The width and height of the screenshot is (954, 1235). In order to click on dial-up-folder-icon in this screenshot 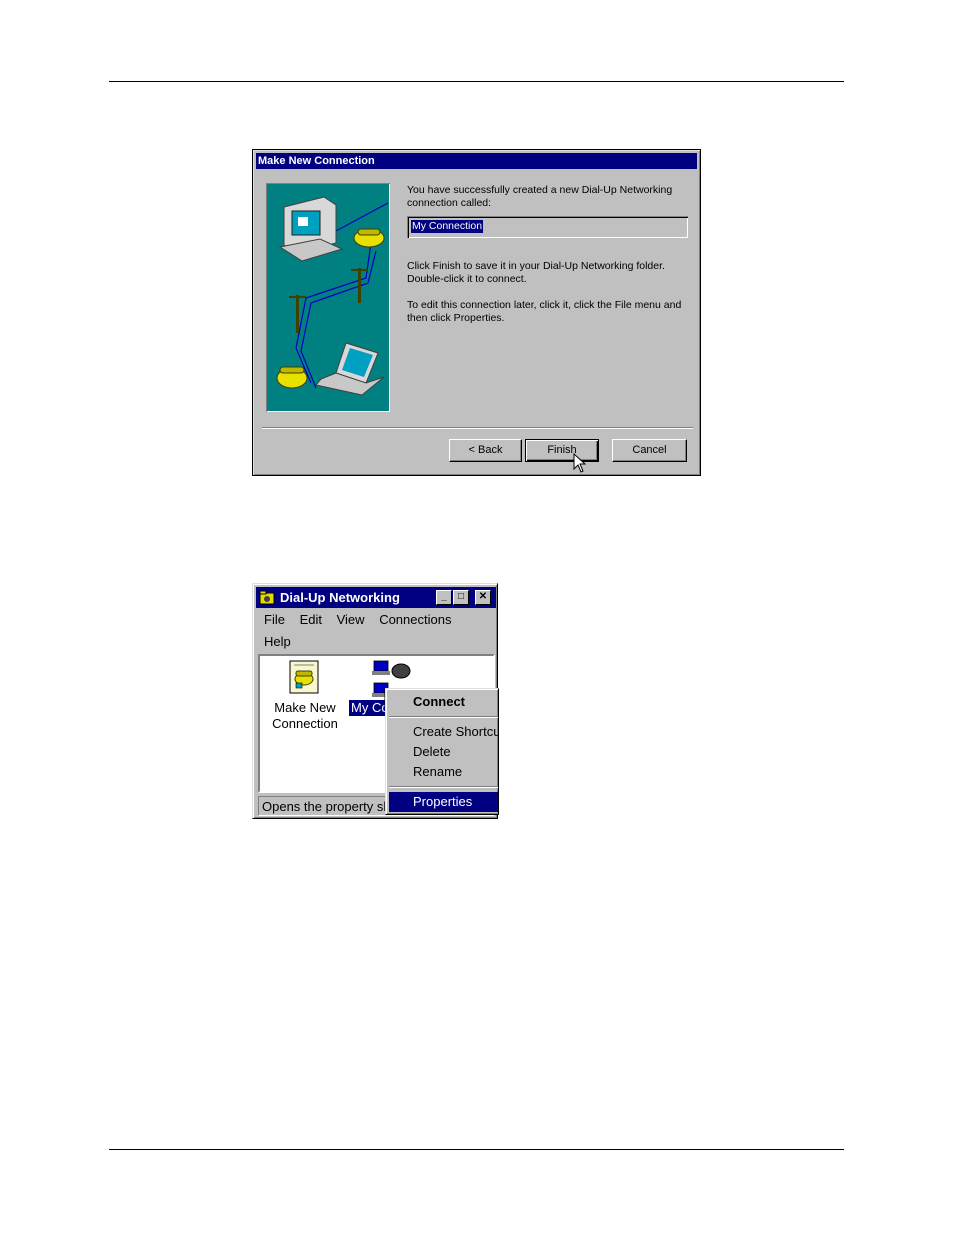, I will do `click(267, 597)`.